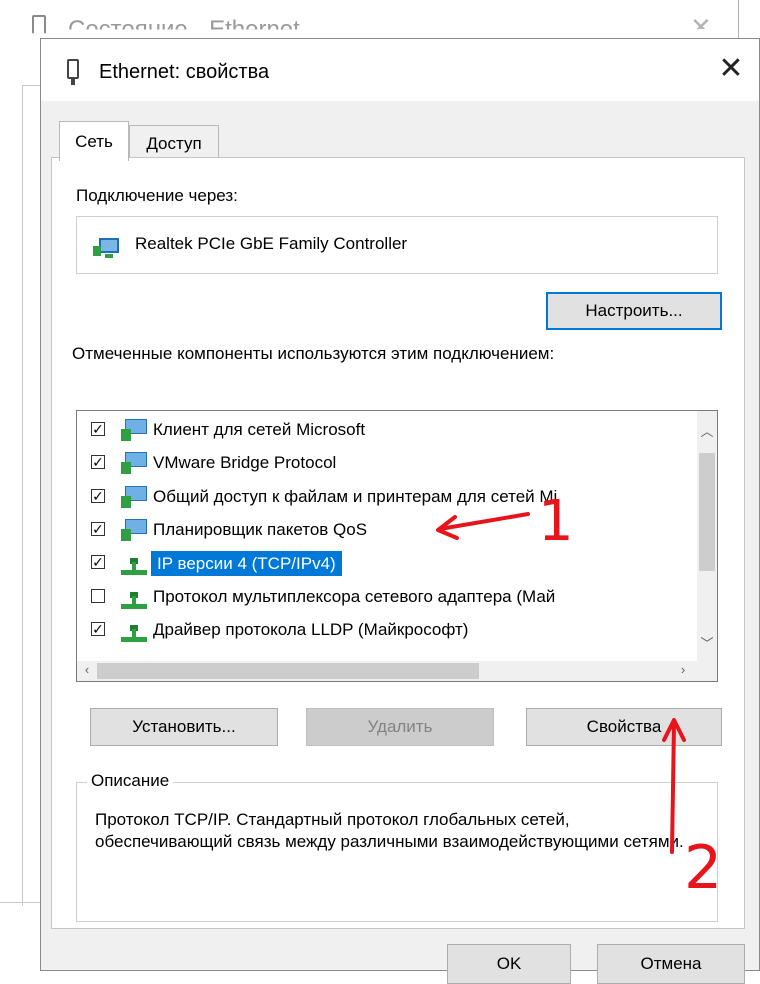  I want to click on adapter-field: Realtek PCIe GbE Family Controller, so click(397, 245).